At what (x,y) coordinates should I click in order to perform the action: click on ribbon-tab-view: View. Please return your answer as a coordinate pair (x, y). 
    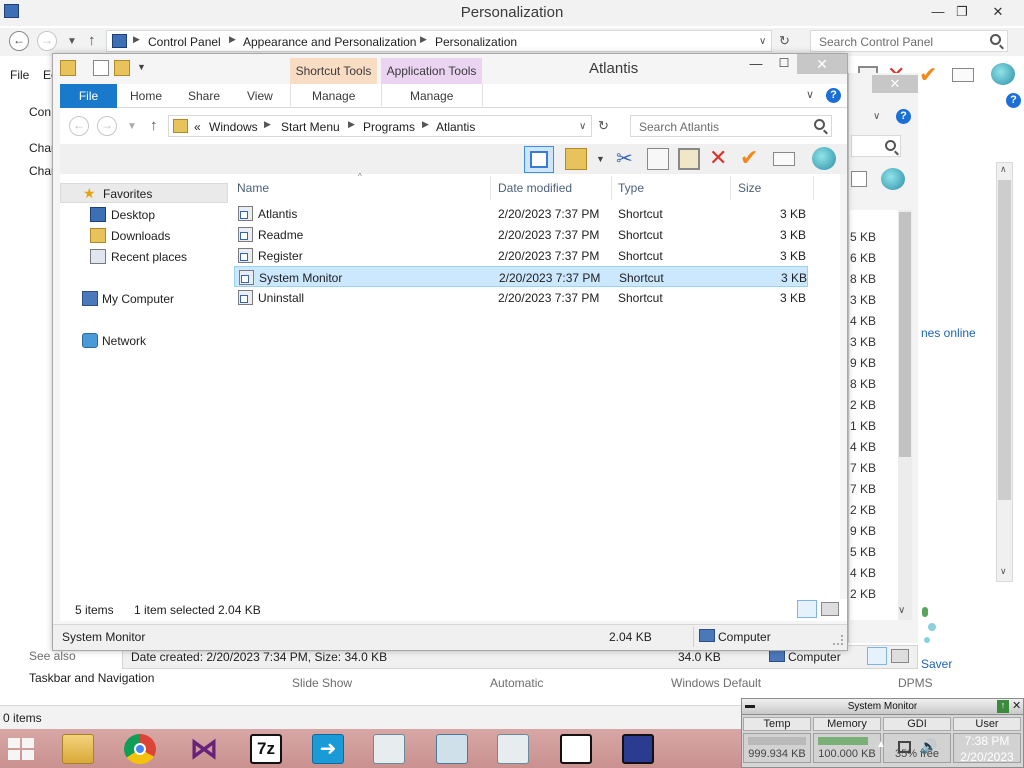
    Looking at the image, I should click on (260, 96).